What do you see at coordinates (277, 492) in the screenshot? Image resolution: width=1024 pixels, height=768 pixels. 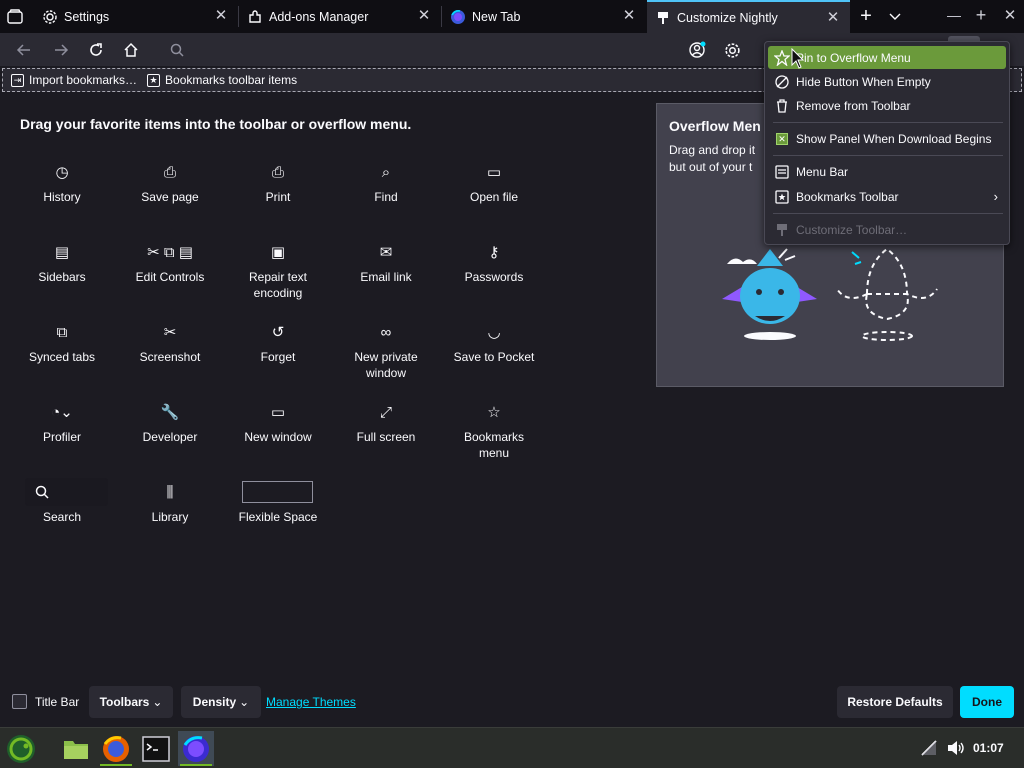 I see `flexible-space-widget` at bounding box center [277, 492].